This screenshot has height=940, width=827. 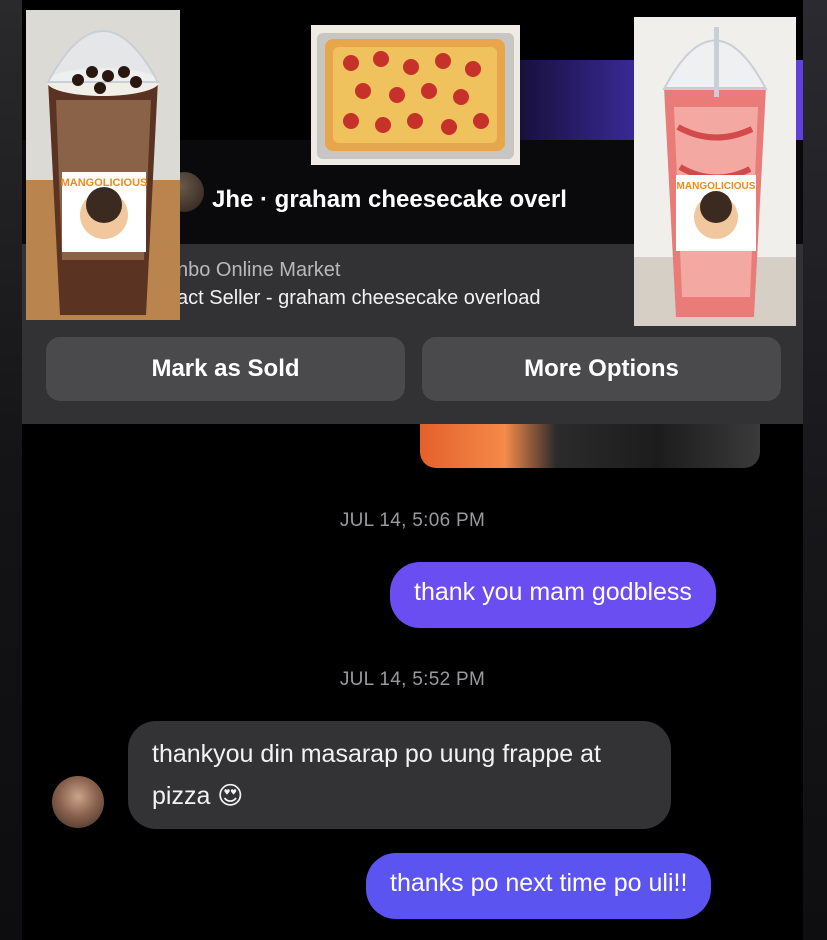 I want to click on marketplace-name: nbo Online Market, so click(x=258, y=270).